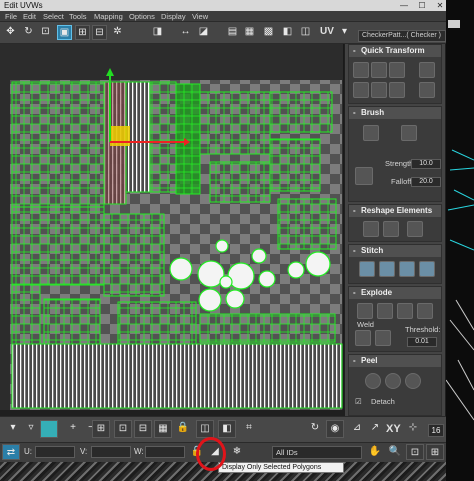  I want to click on straighten-icon, so click(379, 90).